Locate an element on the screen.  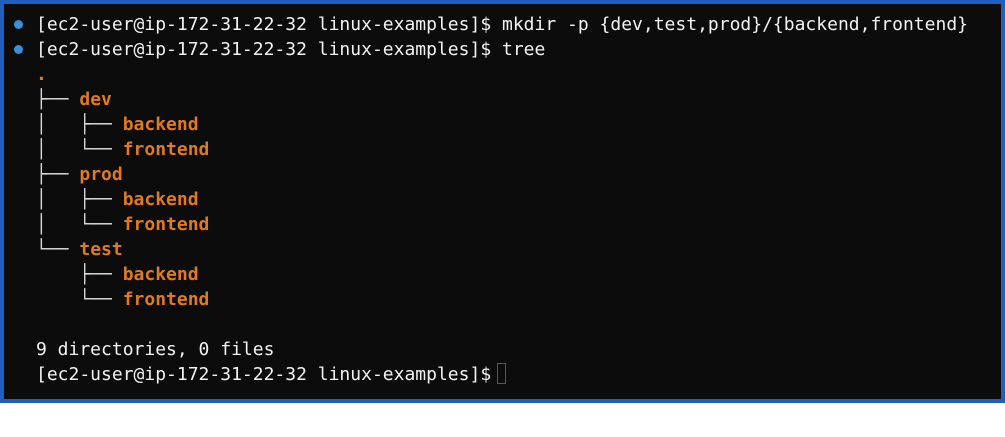
tree-dir-line: ├── prod is located at coordinates (68, 174).